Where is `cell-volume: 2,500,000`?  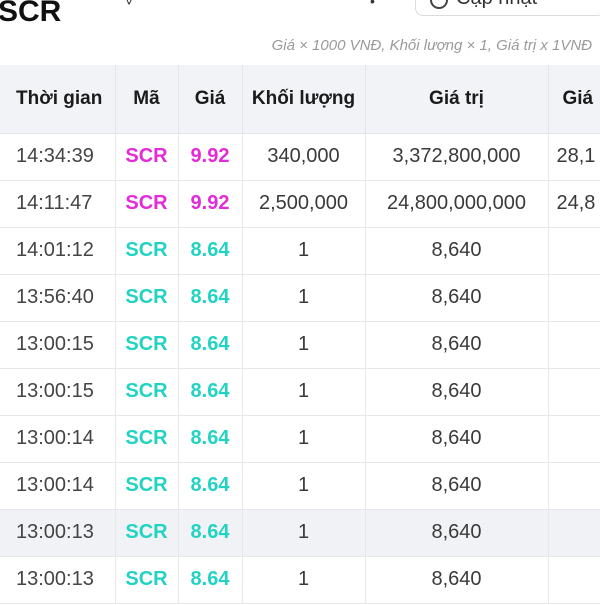
cell-volume: 2,500,000 is located at coordinates (304, 204).